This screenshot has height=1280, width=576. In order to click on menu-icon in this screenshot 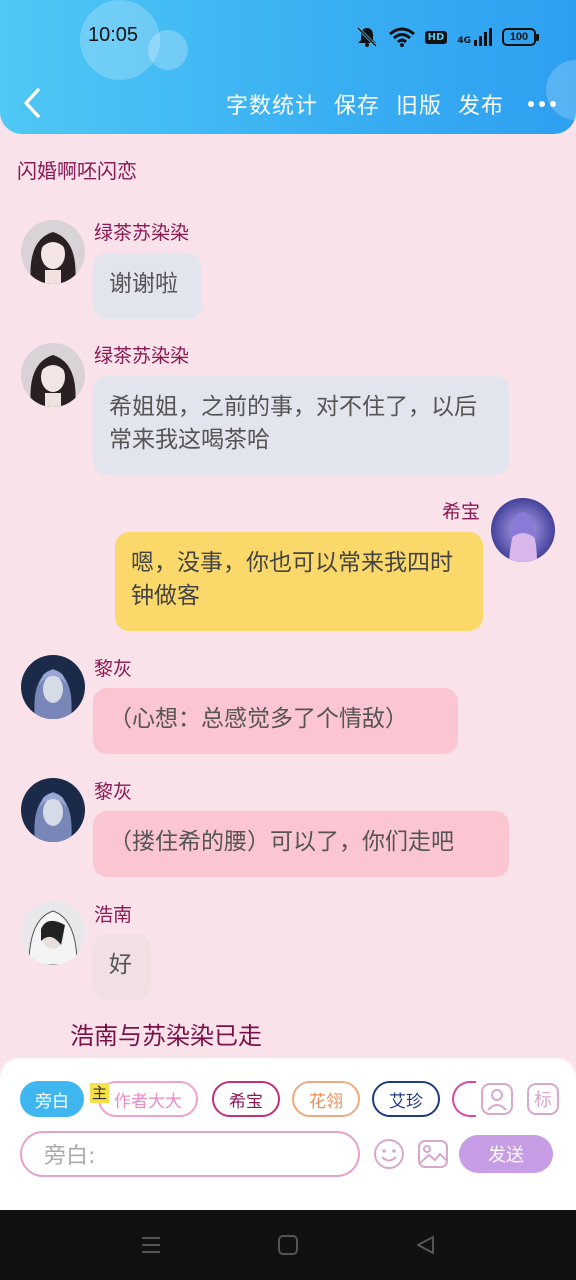, I will do `click(151, 1247)`.